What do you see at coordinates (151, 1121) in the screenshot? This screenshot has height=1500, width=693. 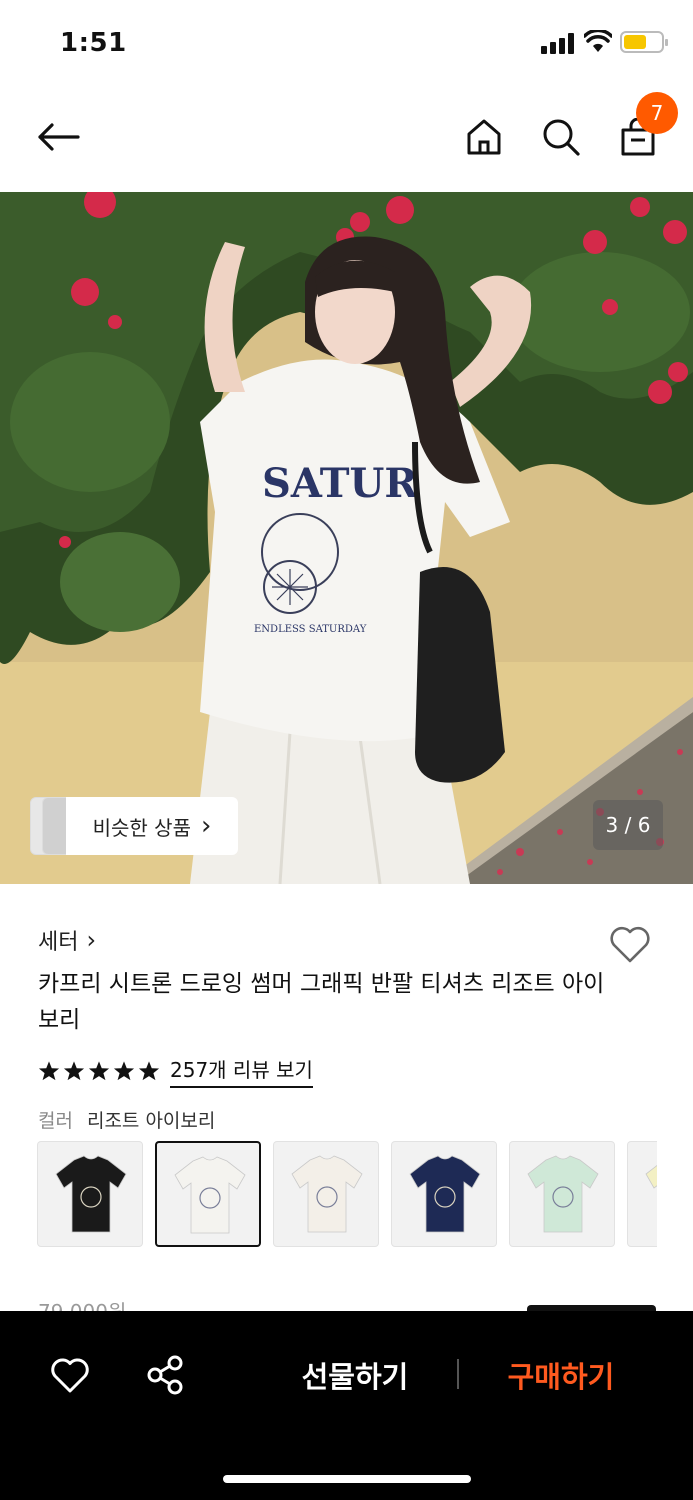 I see `color-value: 리조트 아이보리` at bounding box center [151, 1121].